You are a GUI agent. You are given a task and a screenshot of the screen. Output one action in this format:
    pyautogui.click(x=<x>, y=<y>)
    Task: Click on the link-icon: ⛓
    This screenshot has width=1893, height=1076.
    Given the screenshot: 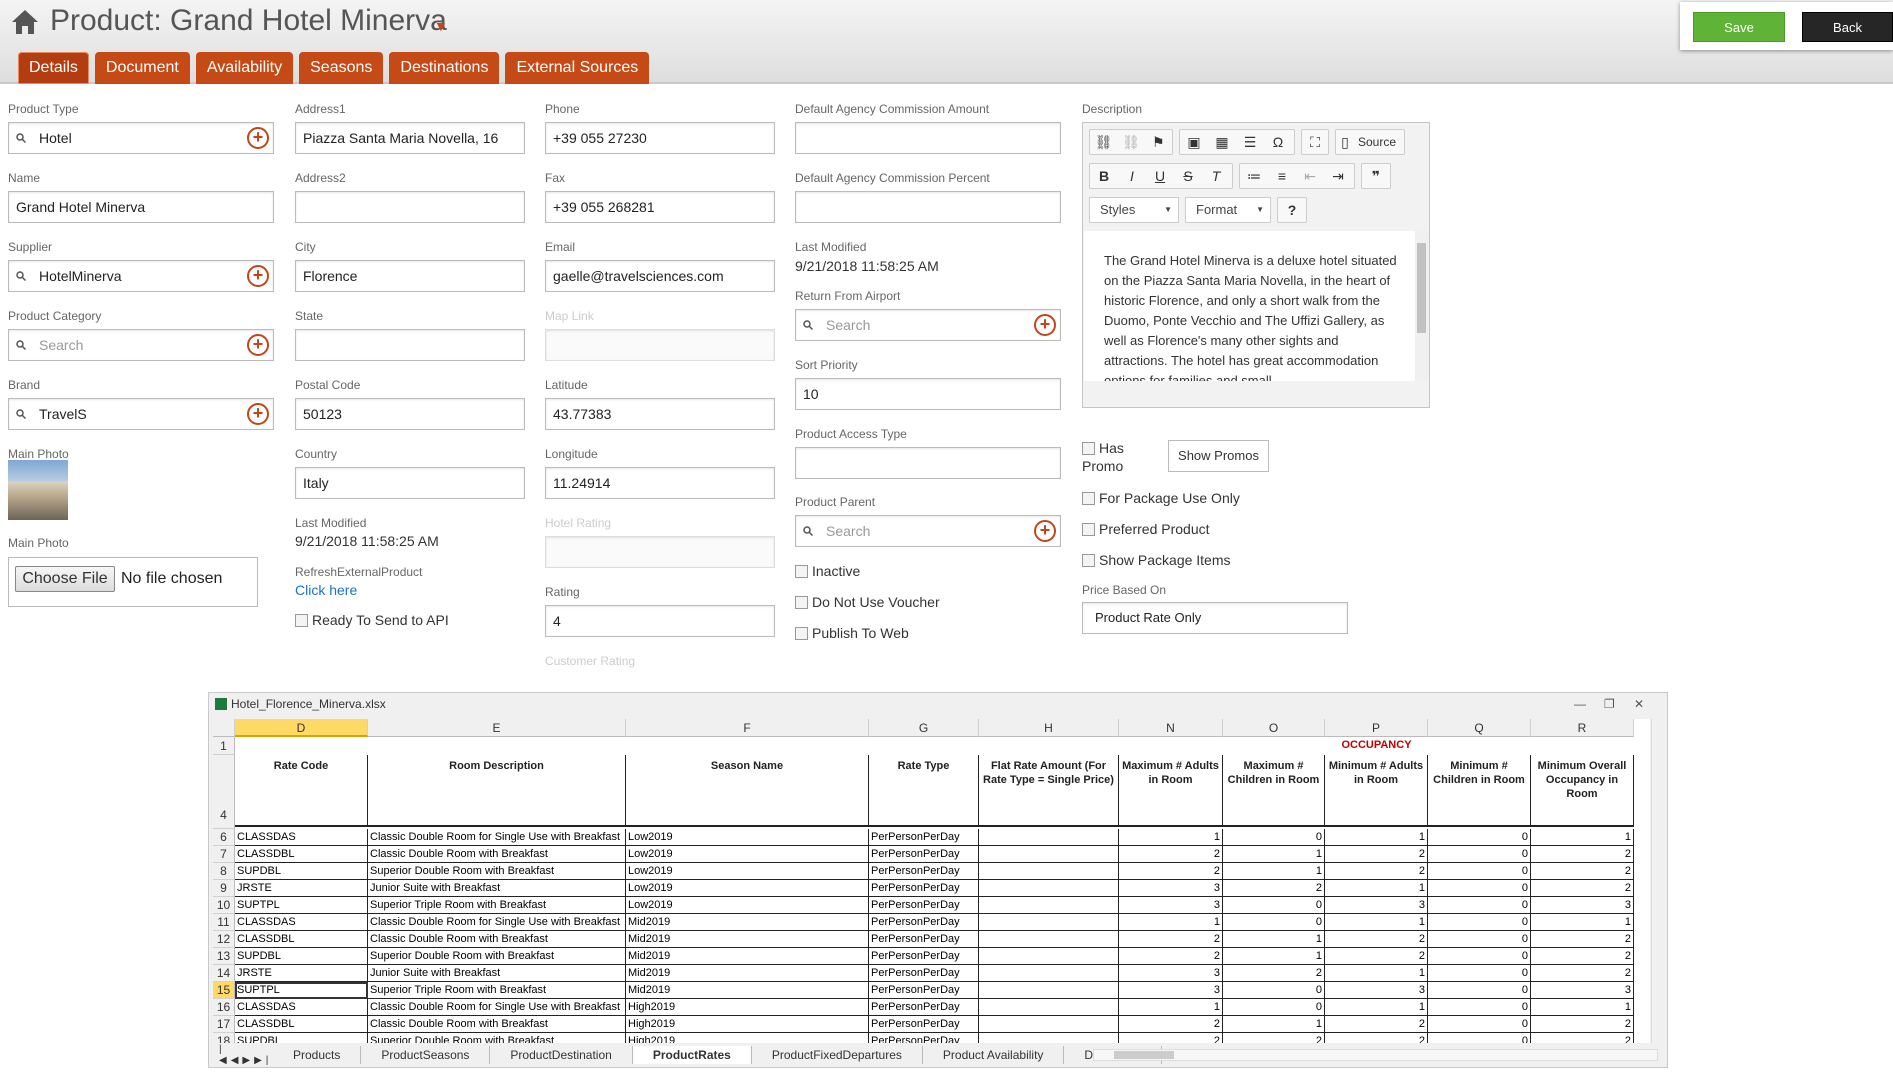 What is the action you would take?
    pyautogui.click(x=1103, y=142)
    